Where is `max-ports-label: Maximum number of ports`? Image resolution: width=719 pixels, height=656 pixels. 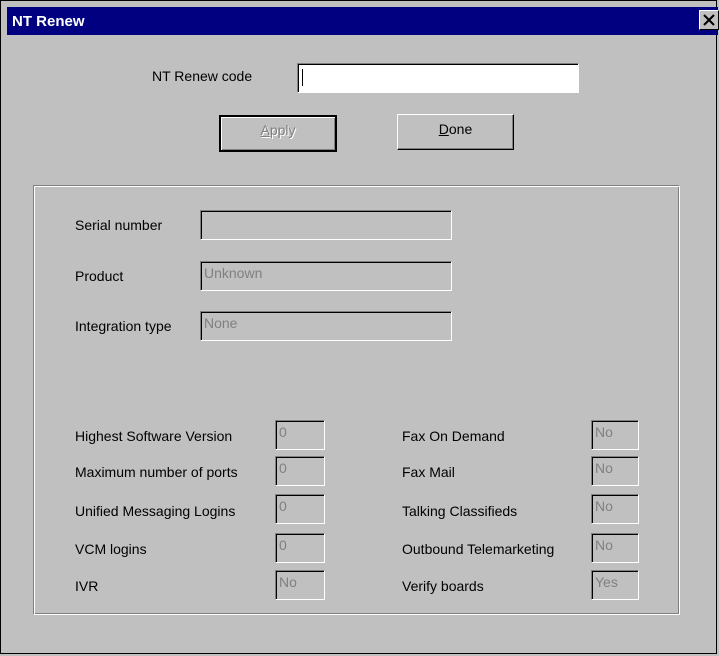 max-ports-label: Maximum number of ports is located at coordinates (156, 472).